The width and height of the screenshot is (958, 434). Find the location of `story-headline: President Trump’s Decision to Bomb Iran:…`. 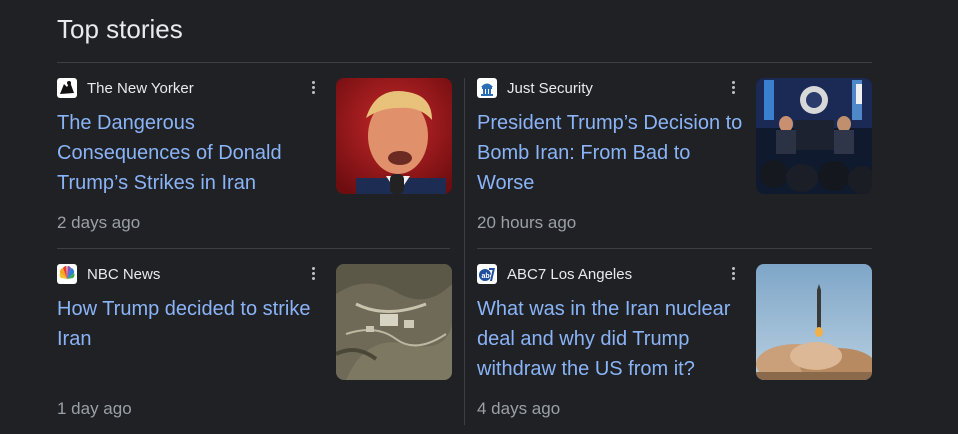

story-headline: President Trump’s Decision to Bomb Iran:… is located at coordinates (611, 153).